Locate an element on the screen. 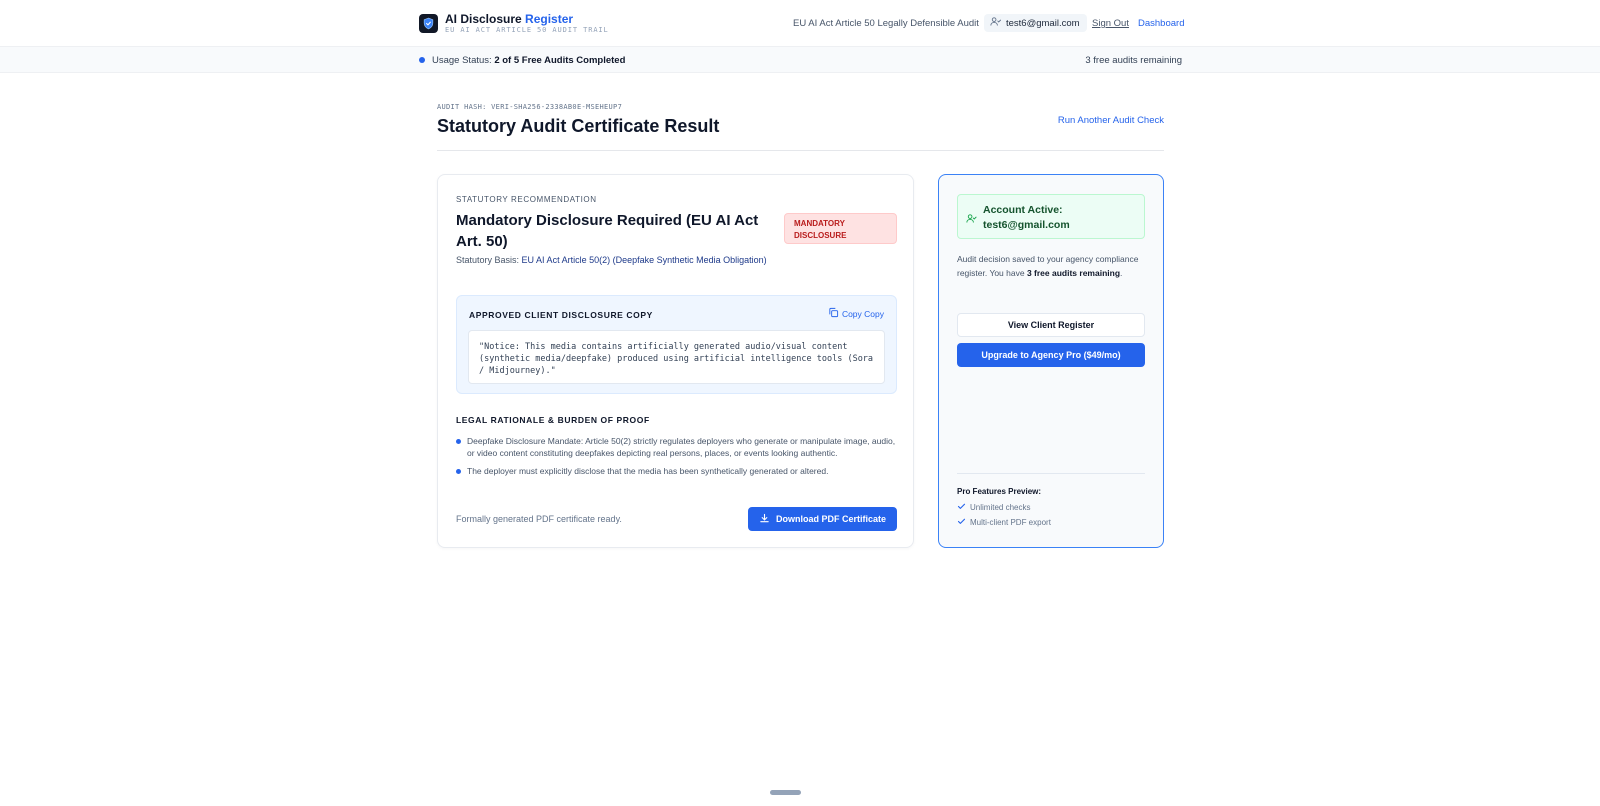 This screenshot has height=806, width=1600. rationale-heading: LEGAL RATIONALE & BURDEN OF PROOF is located at coordinates (553, 420).